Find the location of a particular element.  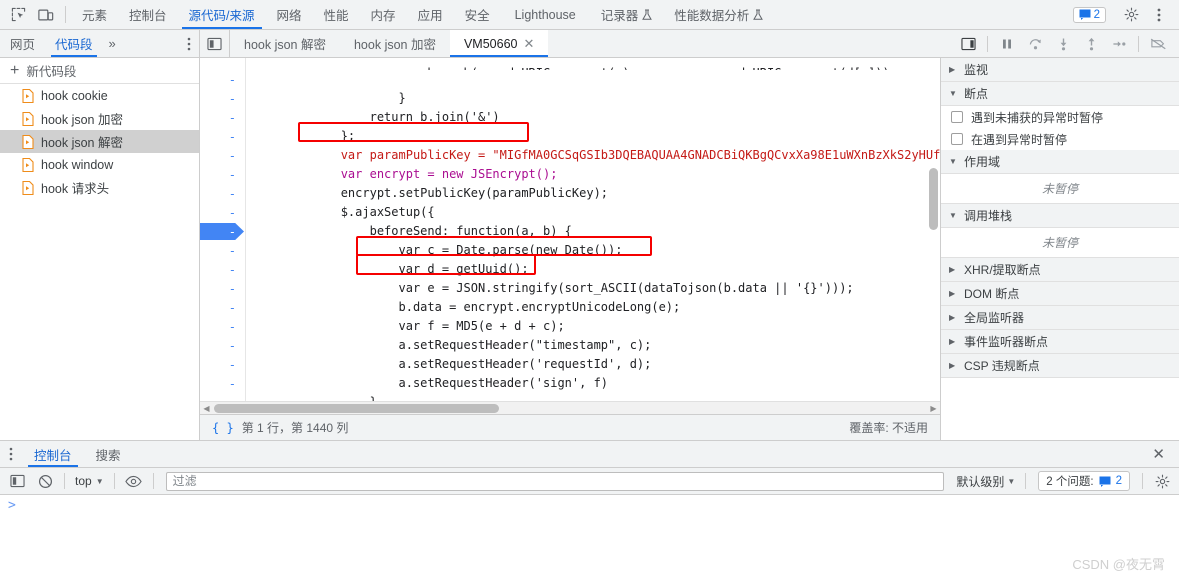

code-line: $.ajaxSetup({ is located at coordinates (597, 201).